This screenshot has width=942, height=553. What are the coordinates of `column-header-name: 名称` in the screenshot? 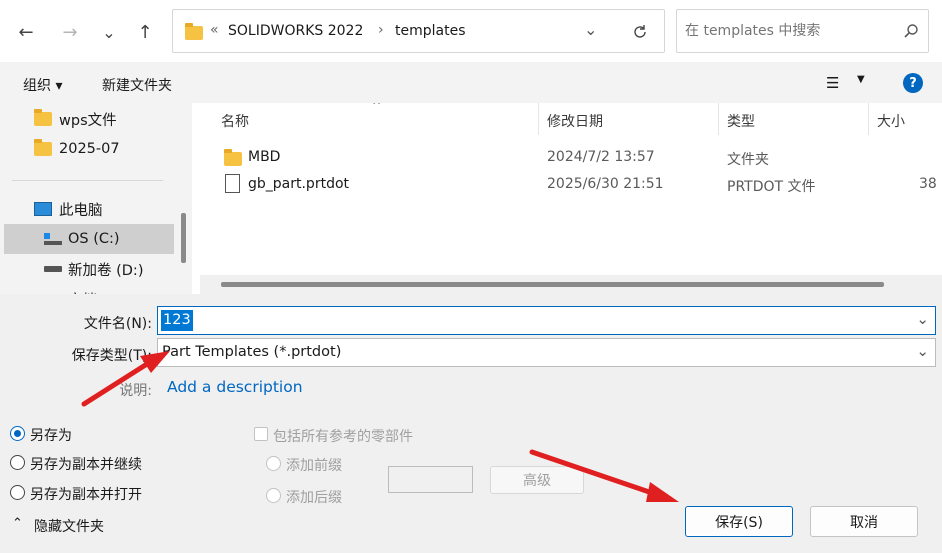 It's located at (235, 121).